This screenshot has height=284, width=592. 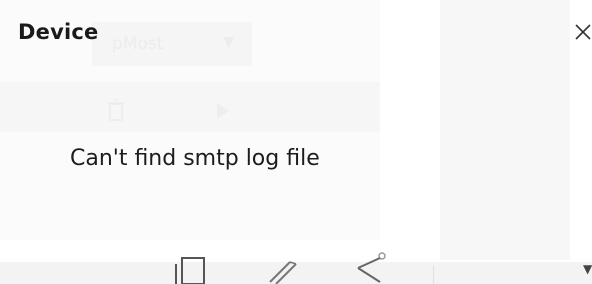 I want to click on trash-icon, so click(x=116, y=110).